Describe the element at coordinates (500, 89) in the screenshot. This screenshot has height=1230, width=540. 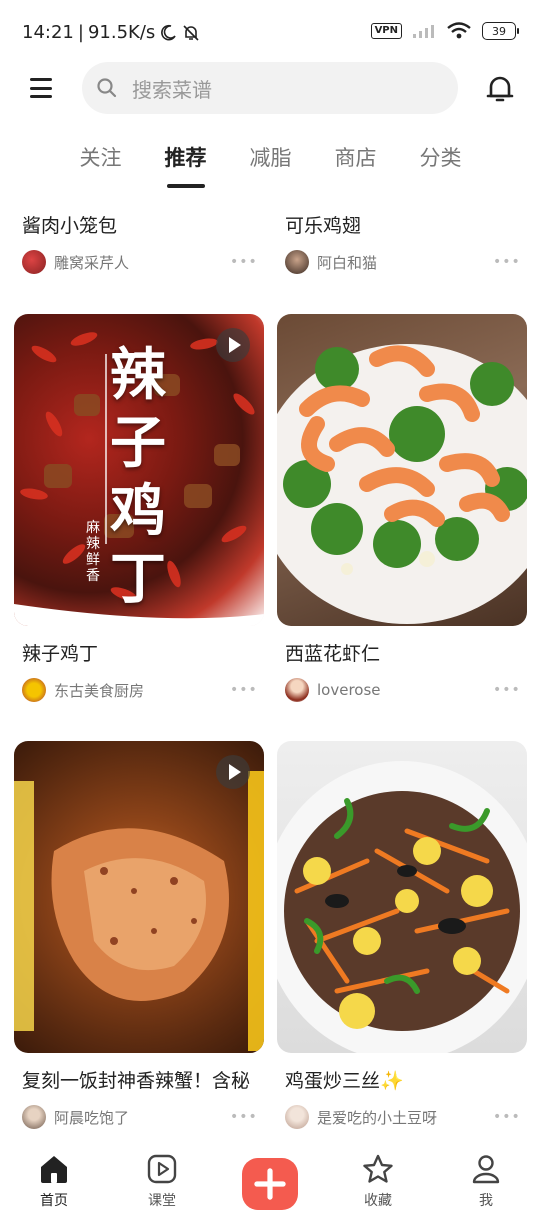
I see `bell-icon` at that location.